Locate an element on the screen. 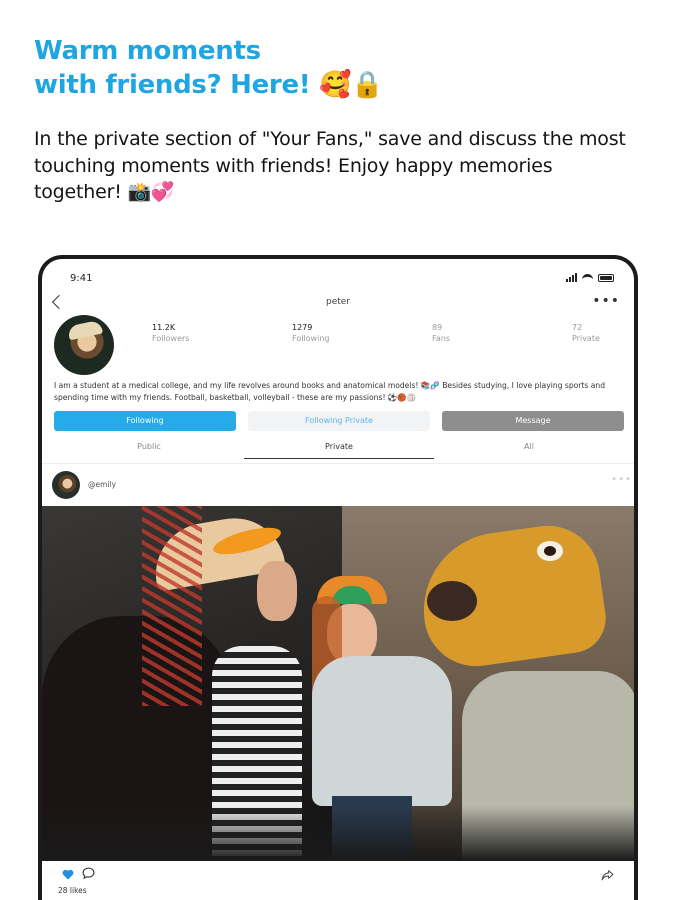  post-more-icon: ••• is located at coordinates (621, 479).